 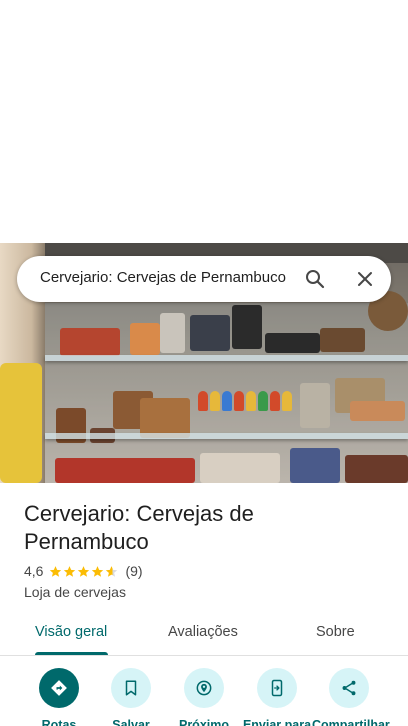 I want to click on share-icon, so click(x=349, y=688).